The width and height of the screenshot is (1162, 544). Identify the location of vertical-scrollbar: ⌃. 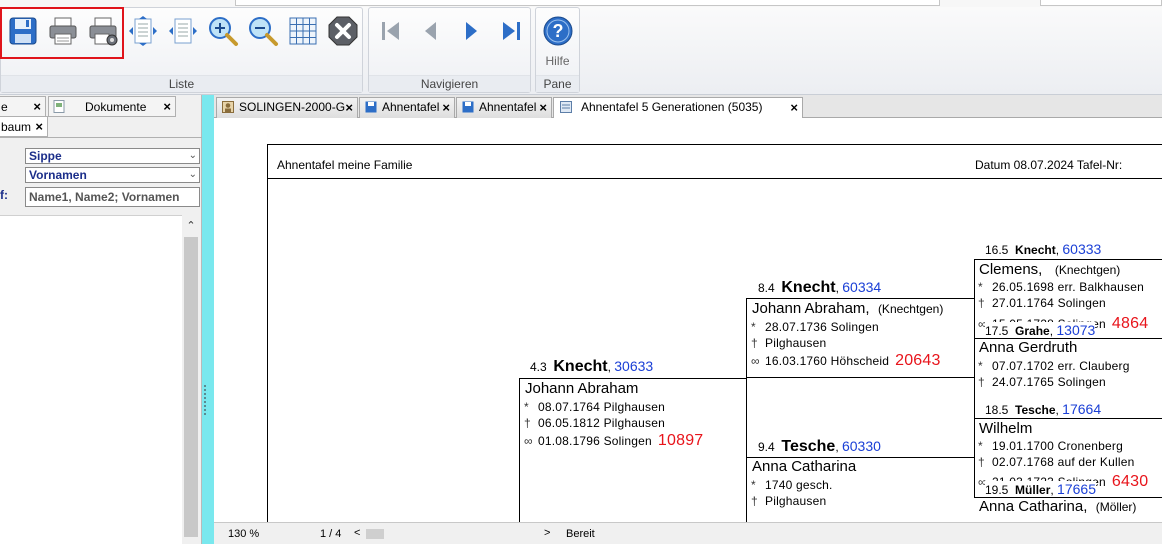
(191, 379).